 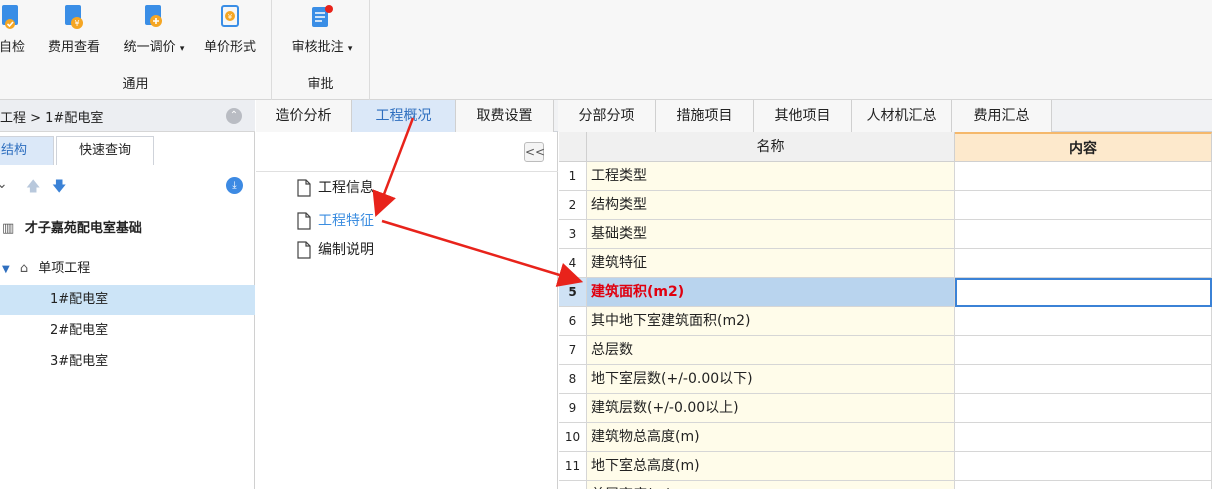 I want to click on tree-item: 1#配电室, so click(x=127, y=300).